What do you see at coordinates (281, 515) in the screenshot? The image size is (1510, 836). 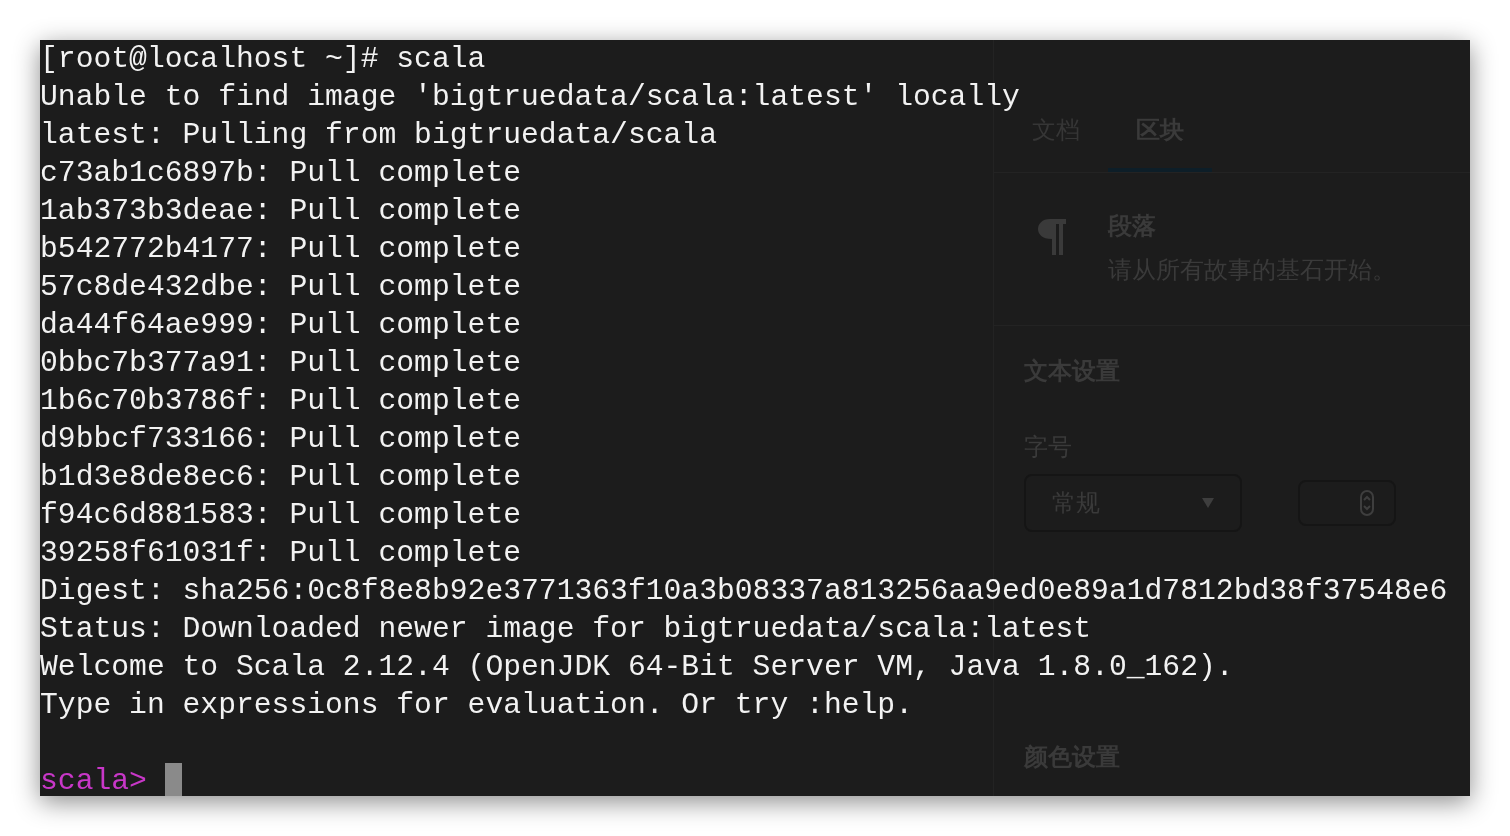 I see `terminal-line: f94c6d881583: Pull complete` at bounding box center [281, 515].